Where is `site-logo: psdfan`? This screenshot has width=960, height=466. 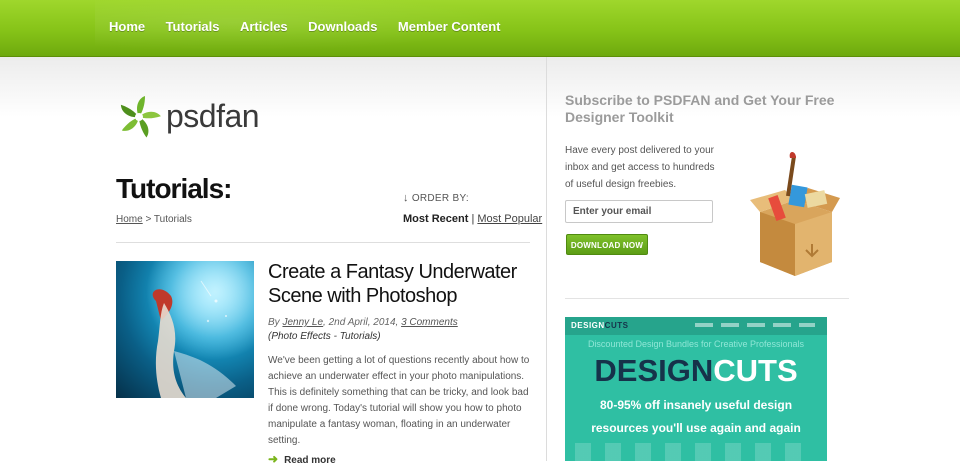 site-logo: psdfan is located at coordinates (191, 117).